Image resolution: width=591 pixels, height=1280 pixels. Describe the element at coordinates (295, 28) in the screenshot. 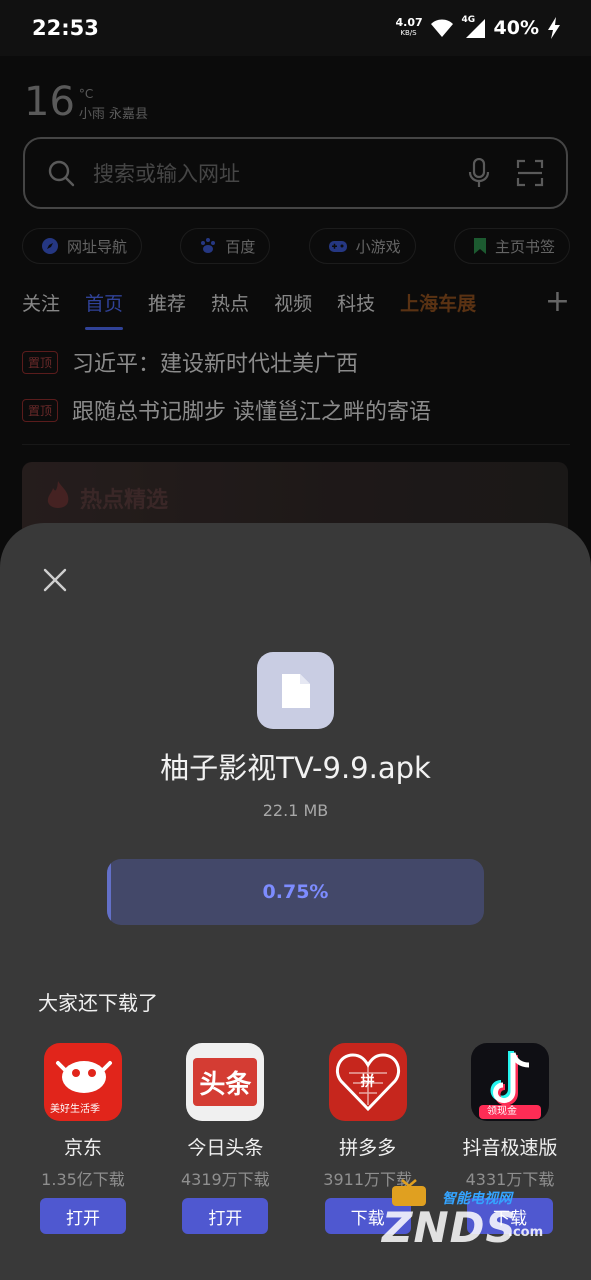

I see `status-bar: 22:53 4.07 KB/S 4G 40%` at that location.